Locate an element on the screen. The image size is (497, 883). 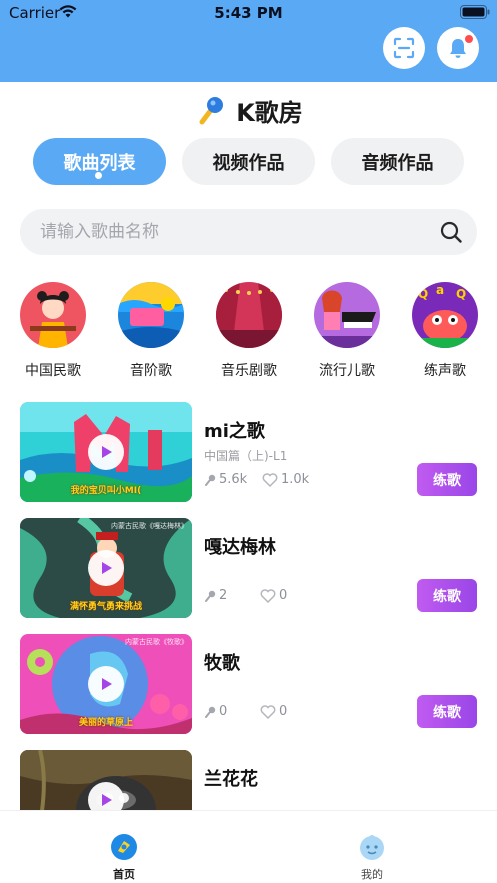
chinese-folk-icon is located at coordinates (53, 315).